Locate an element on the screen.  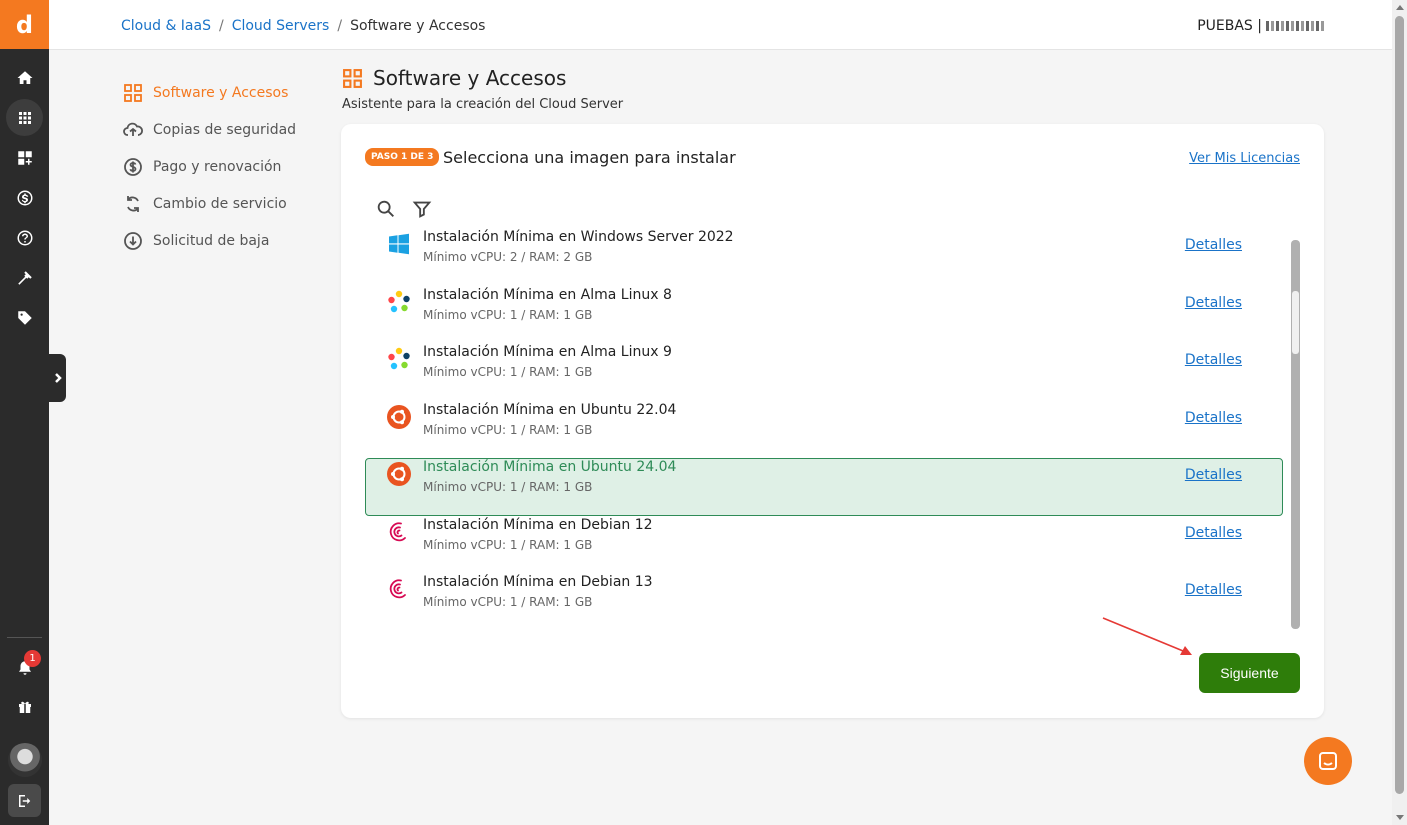
page-title-text: Software y Accesos is located at coordinates (470, 78).